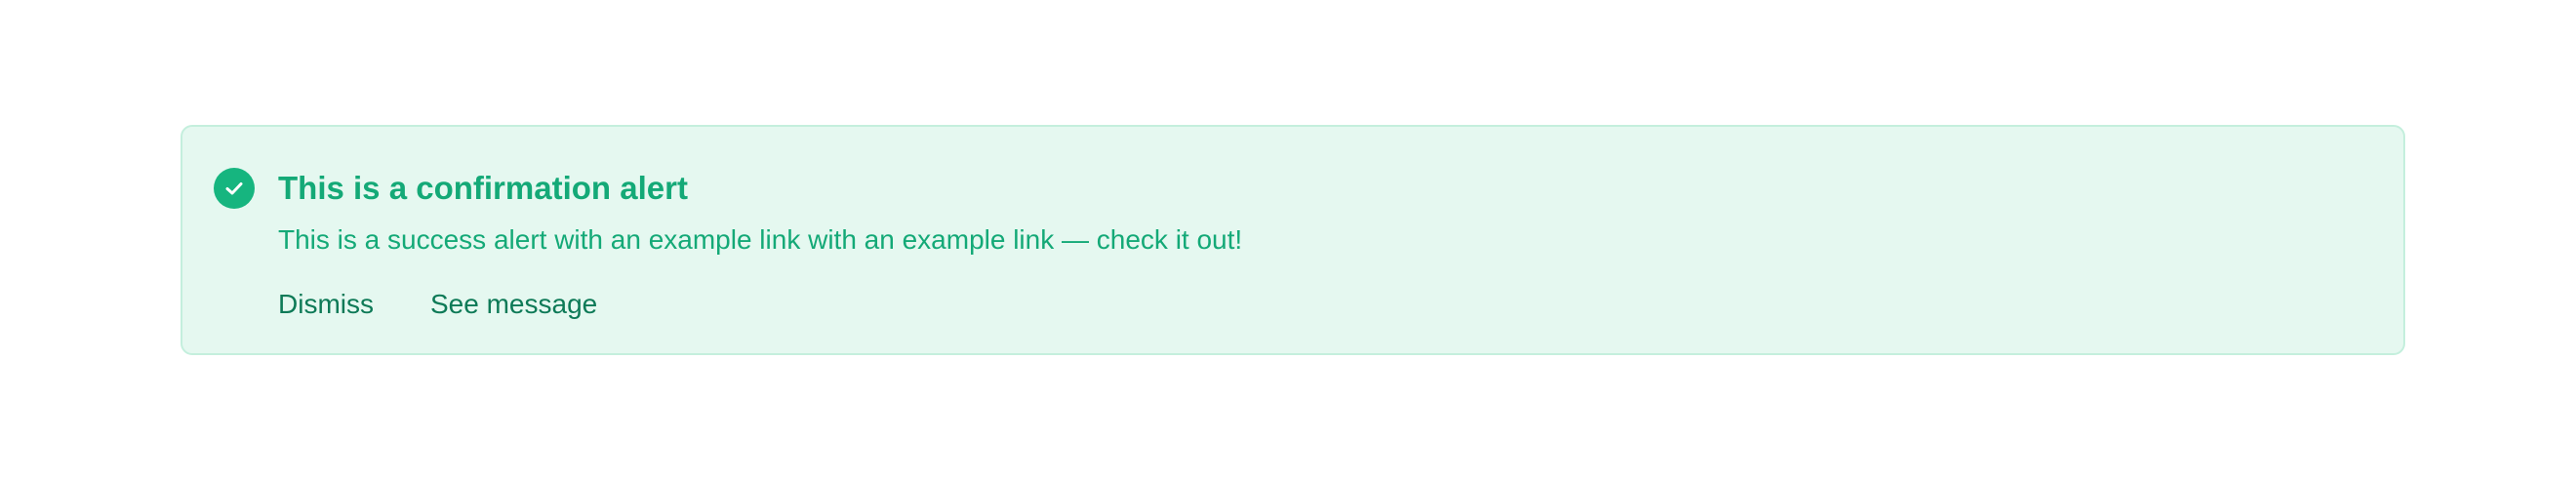 This screenshot has height=480, width=2576. Describe the element at coordinates (326, 304) in the screenshot. I see `dismiss-button: Dismiss` at that location.